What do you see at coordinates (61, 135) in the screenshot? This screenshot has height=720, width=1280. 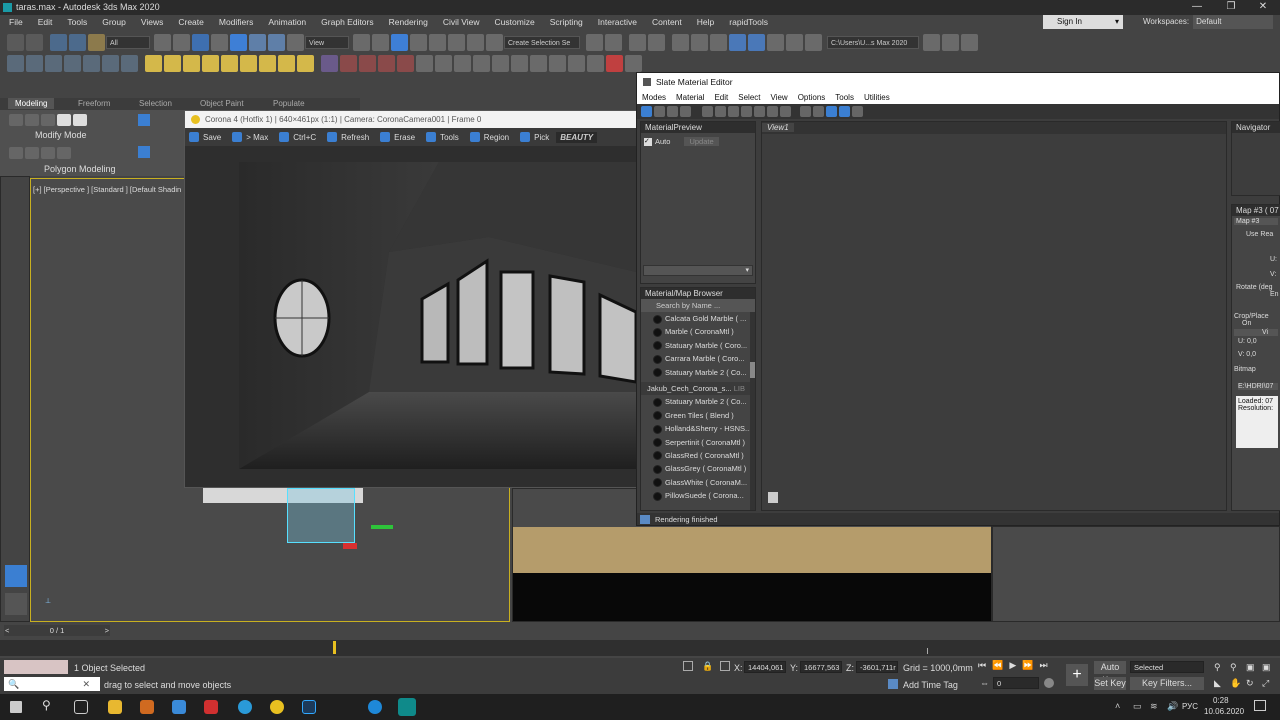 I see `modify-mode-label: Modify Mode` at bounding box center [61, 135].